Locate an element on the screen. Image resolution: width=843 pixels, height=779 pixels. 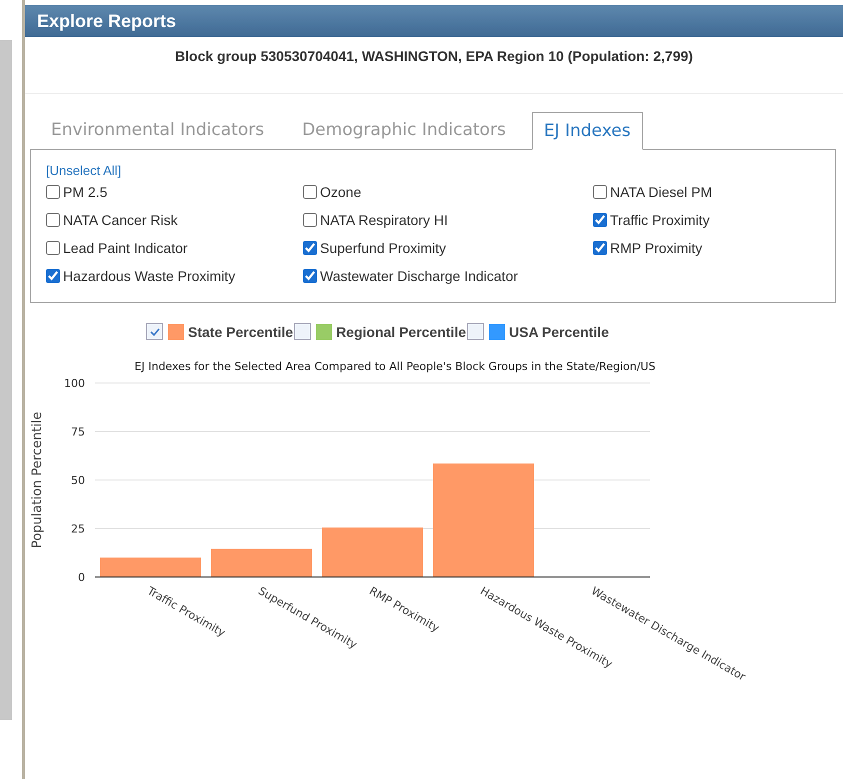
y-tick-label: 75 is located at coordinates (78, 432).